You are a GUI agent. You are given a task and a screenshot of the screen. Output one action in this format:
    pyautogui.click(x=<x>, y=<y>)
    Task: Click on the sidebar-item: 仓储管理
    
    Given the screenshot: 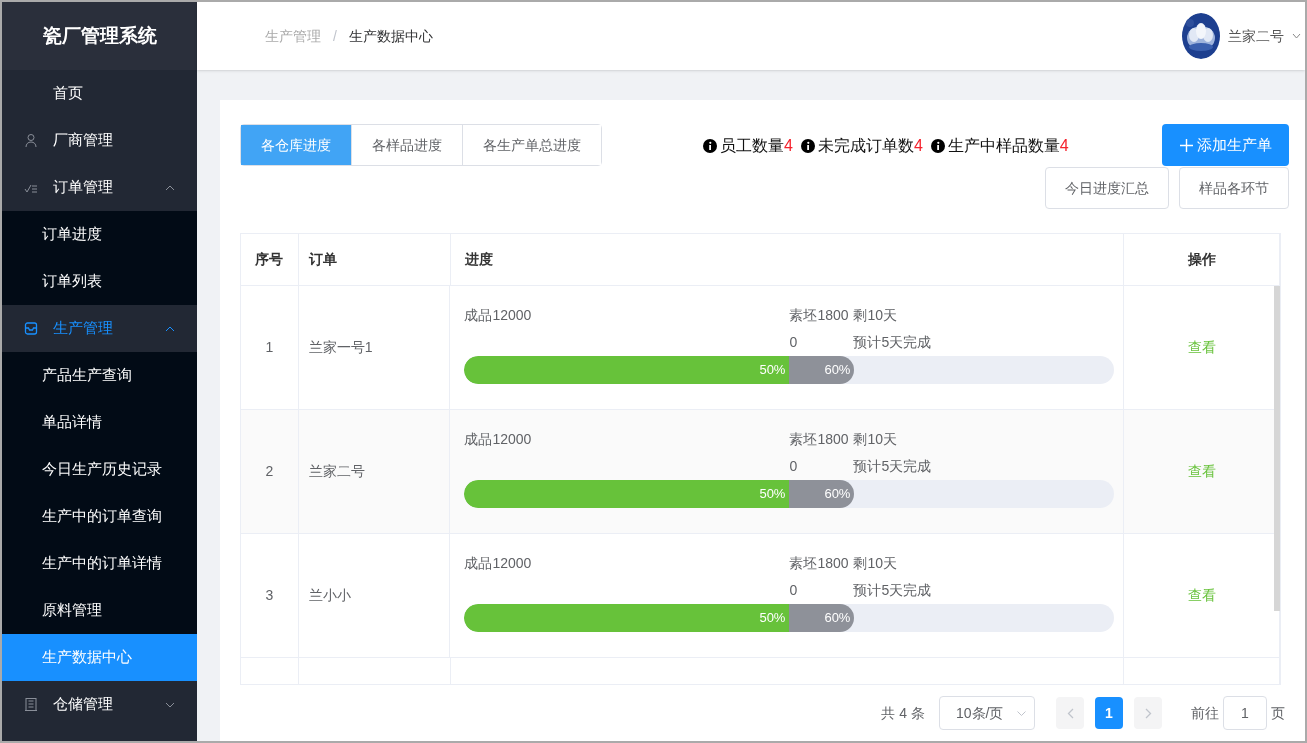 What is the action you would take?
    pyautogui.click(x=83, y=704)
    